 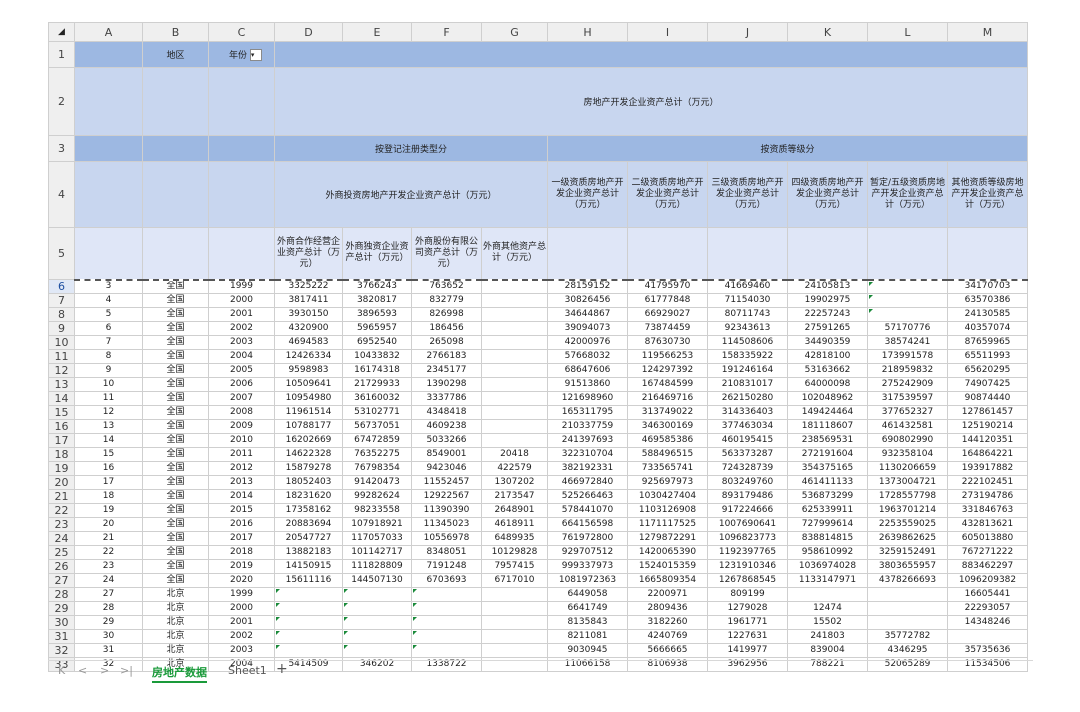 What do you see at coordinates (241, 538) in the screenshot?
I see `table-cell: 2017` at bounding box center [241, 538].